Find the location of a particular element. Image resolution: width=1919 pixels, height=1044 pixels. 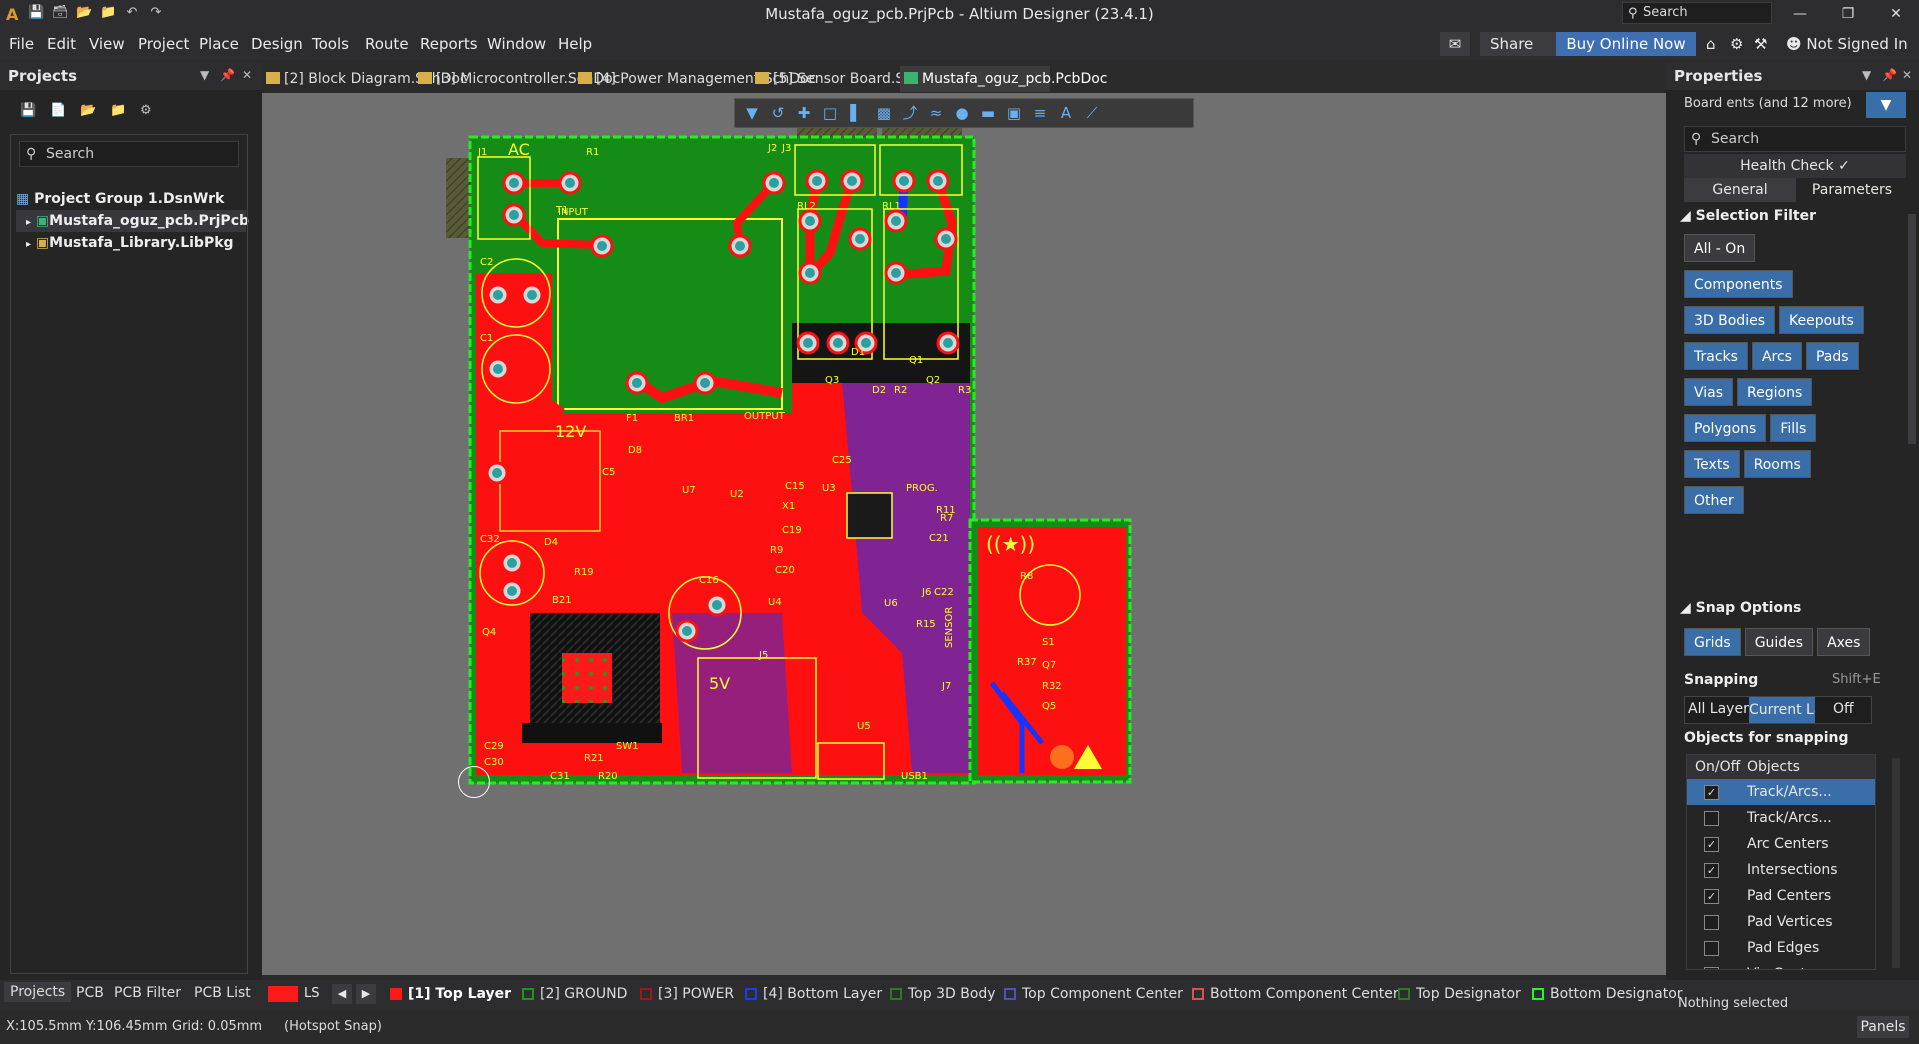

current-layer-color is located at coordinates (283, 994).